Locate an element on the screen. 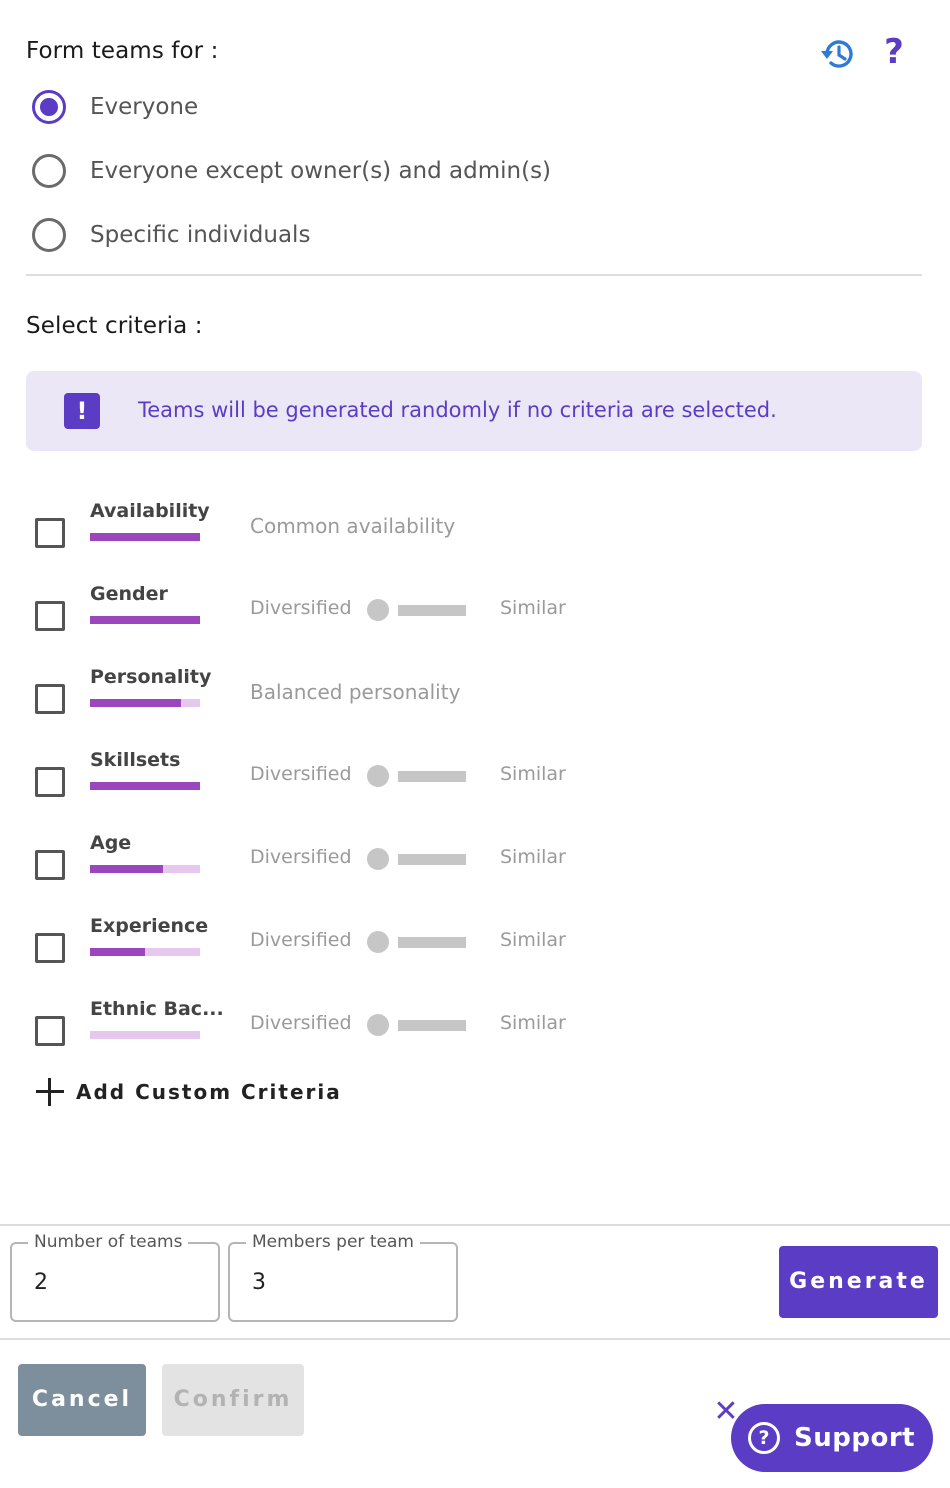 This screenshot has width=950, height=1488. criteria-row-availability: Availability Common availability is located at coordinates (475, 530).